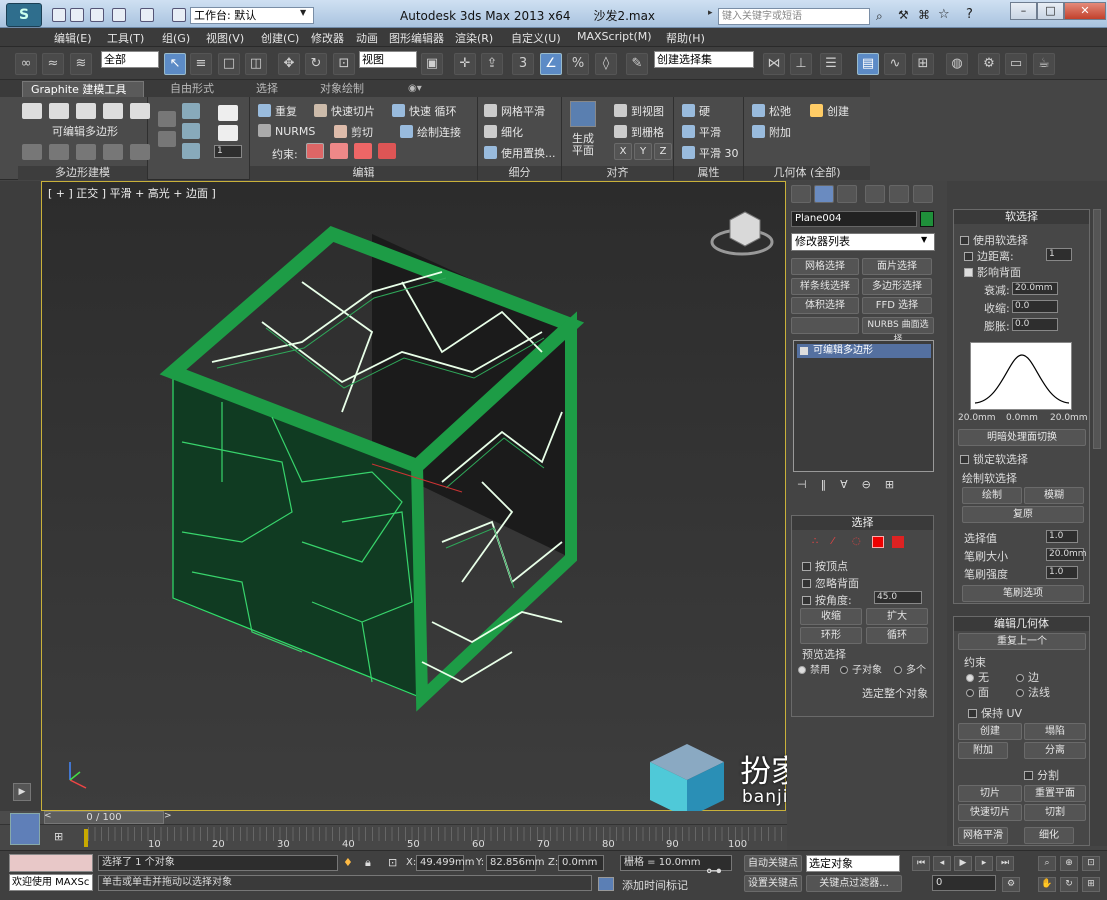 The image size is (1107, 900). What do you see at coordinates (854, 219) in the screenshot?
I see `object-name-field: Plane004` at bounding box center [854, 219].